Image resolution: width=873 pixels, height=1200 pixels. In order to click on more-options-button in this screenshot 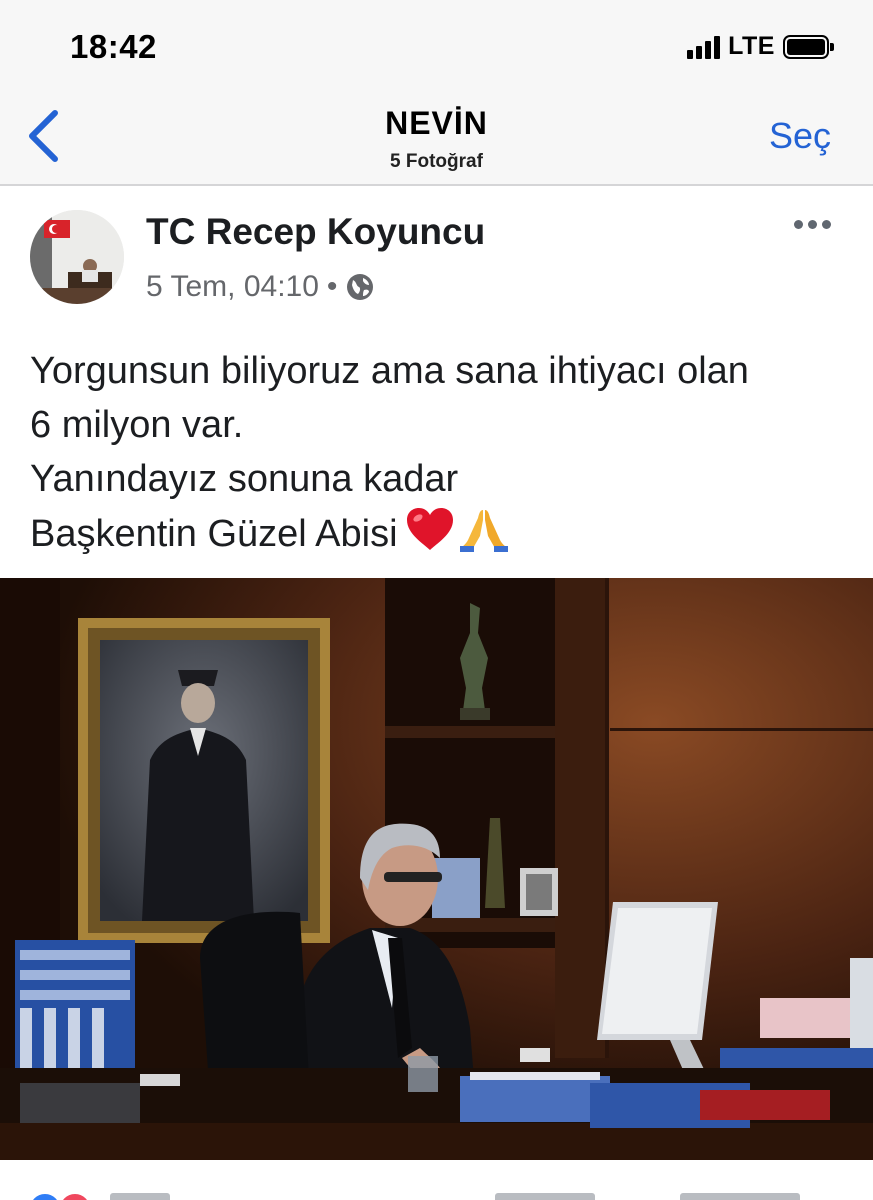, I will do `click(812, 224)`.